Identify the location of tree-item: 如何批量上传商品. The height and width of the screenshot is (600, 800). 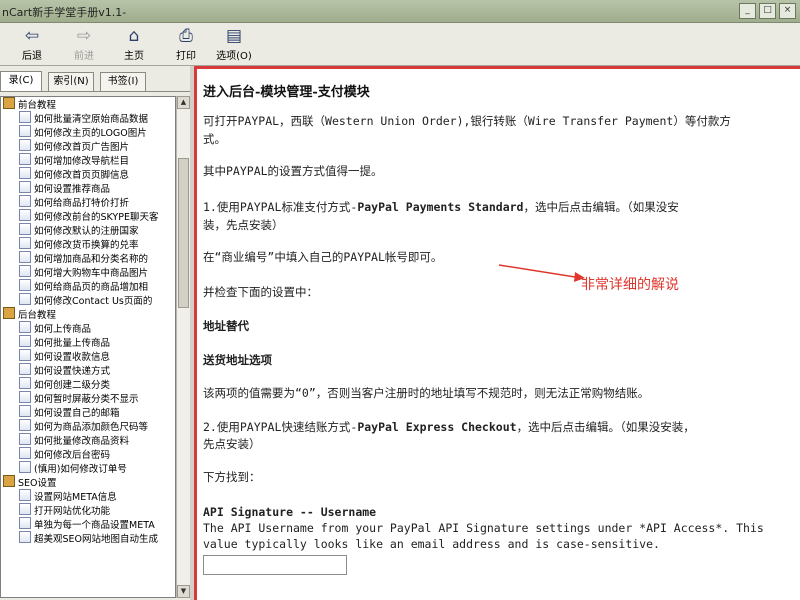
(88, 342).